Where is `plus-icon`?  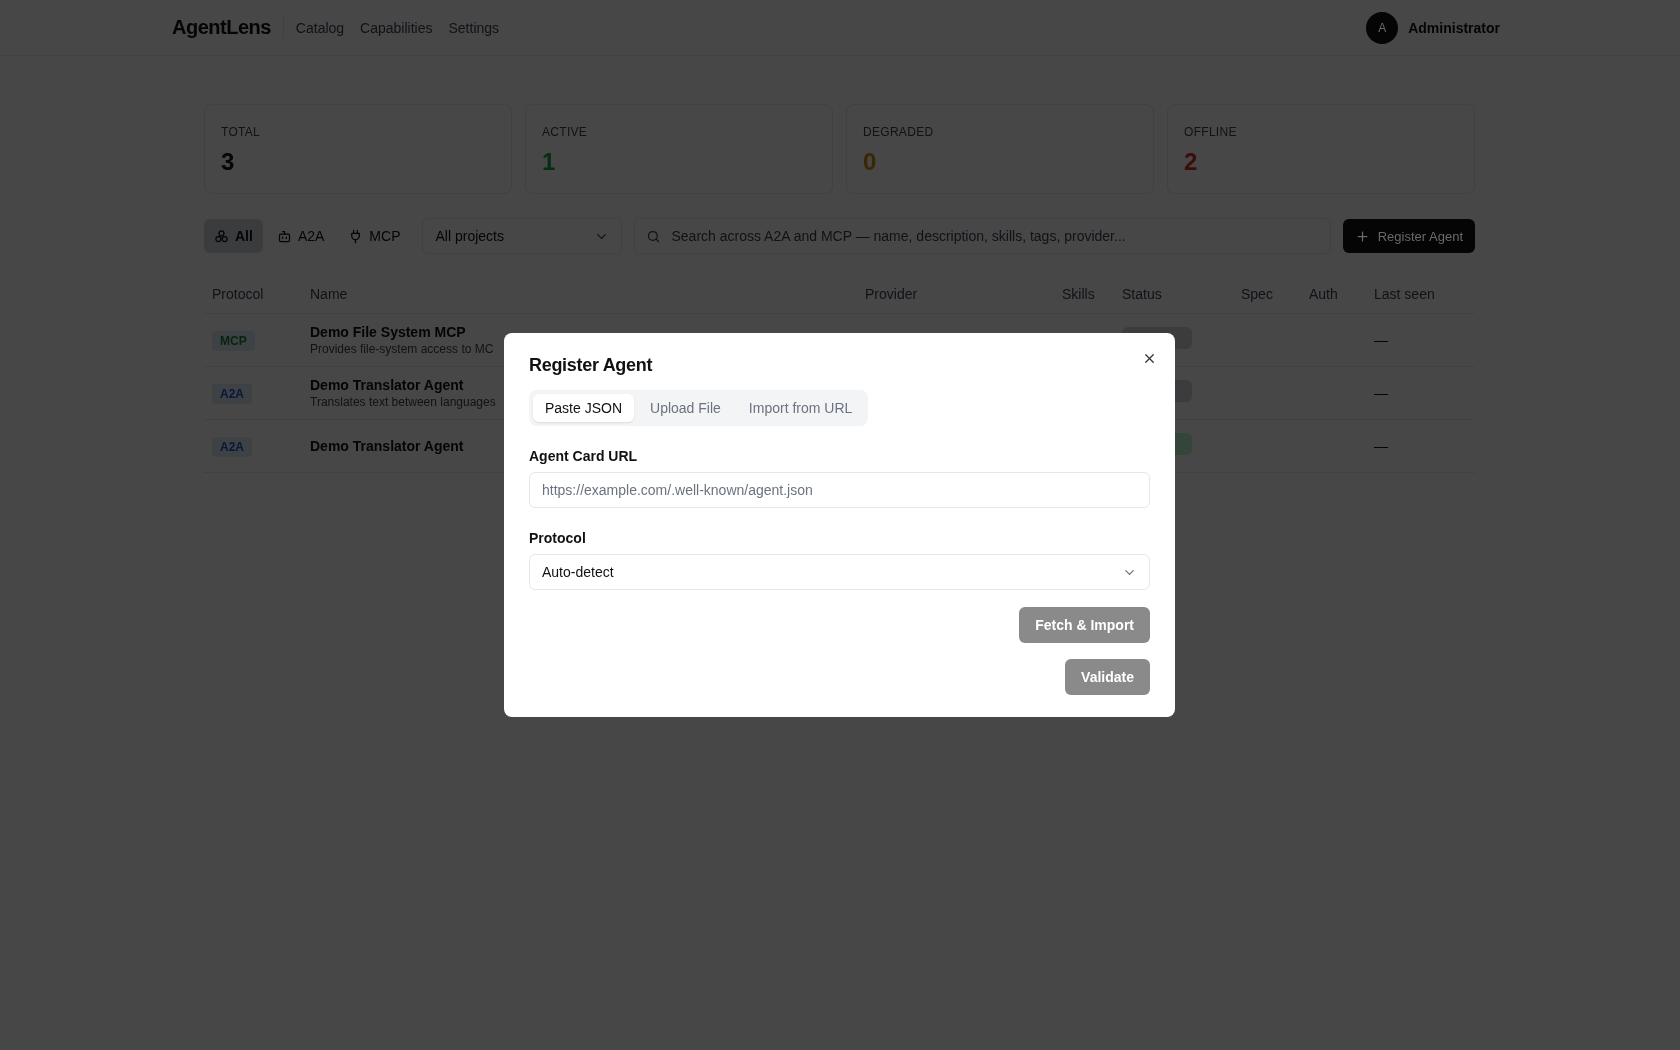 plus-icon is located at coordinates (1362, 236).